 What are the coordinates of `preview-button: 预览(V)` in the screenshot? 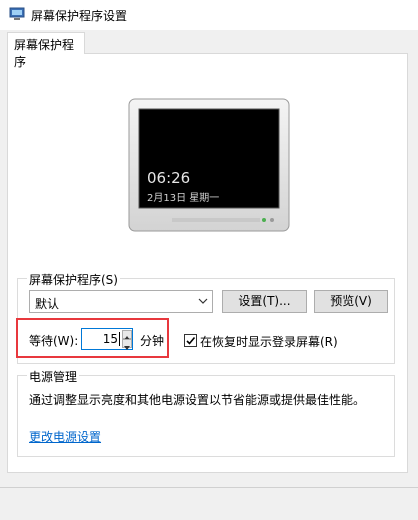 It's located at (351, 301).